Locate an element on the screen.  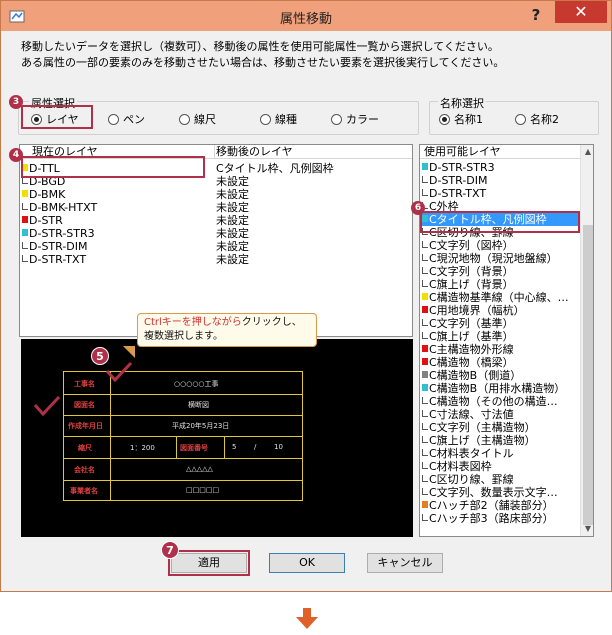
value-scale: 1：200 is located at coordinates (142, 448).